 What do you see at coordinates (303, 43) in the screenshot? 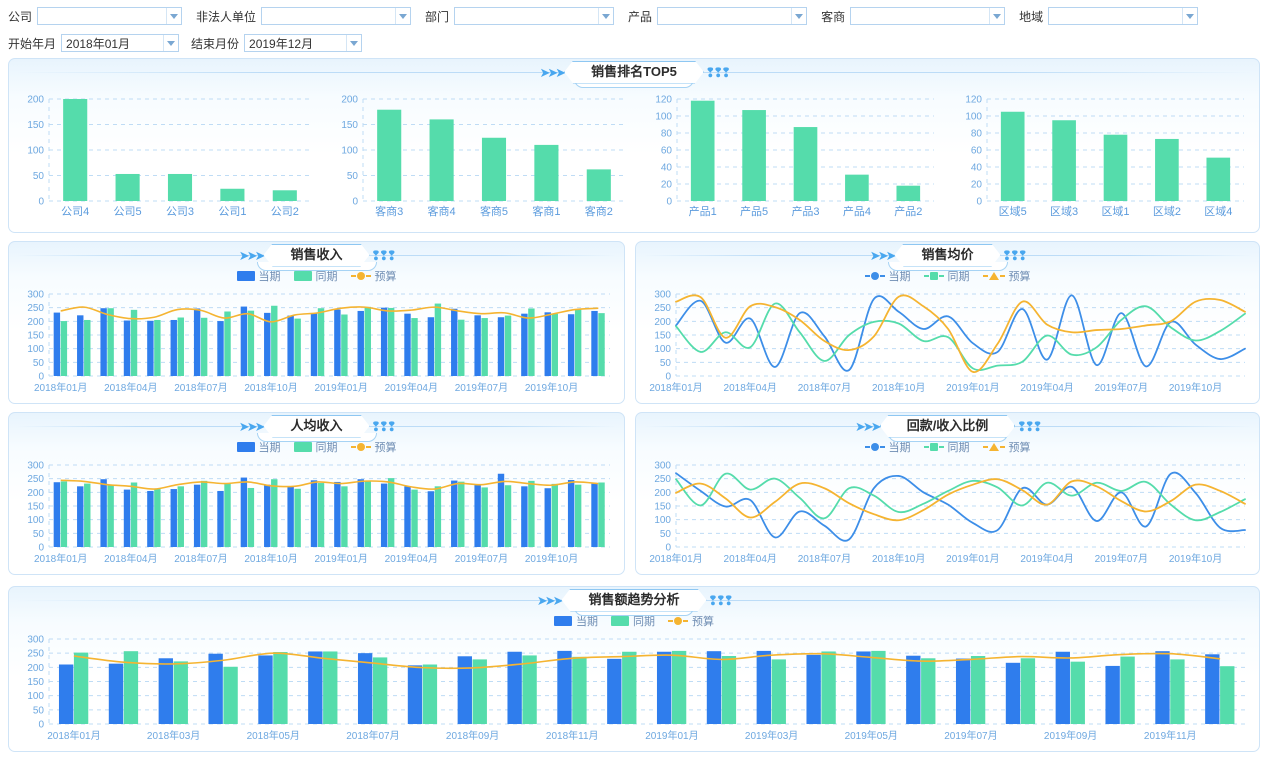
I see `date-filter-select: 2019年12月` at bounding box center [303, 43].